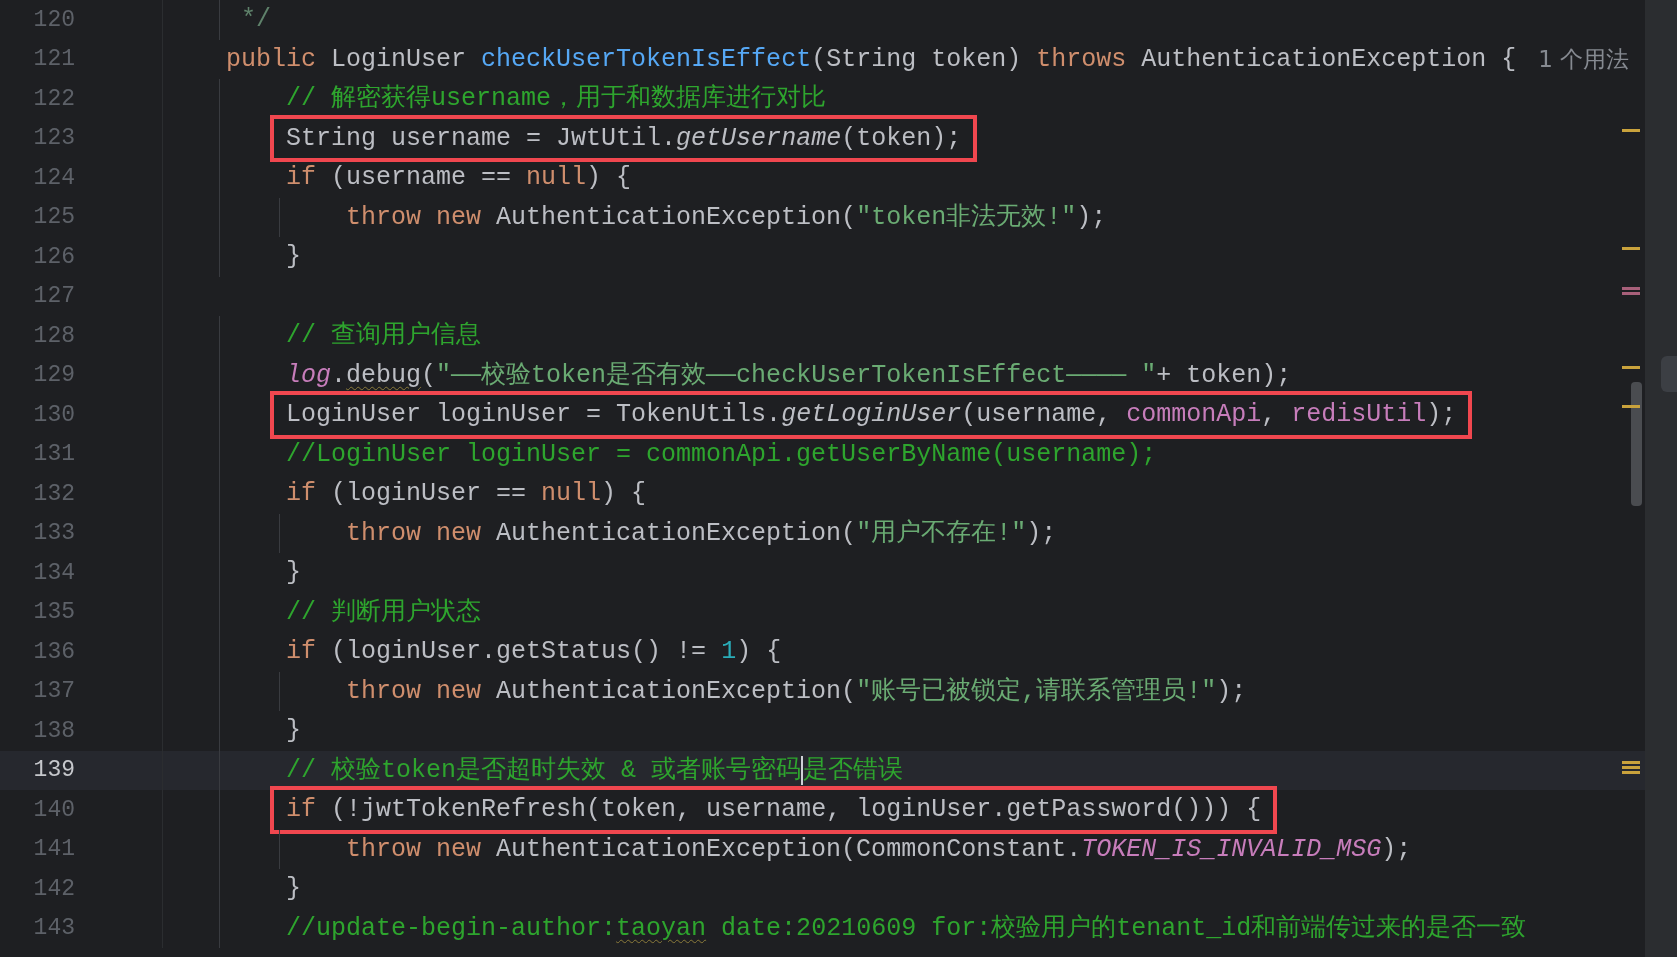 This screenshot has width=1677, height=957. Describe the element at coordinates (53, 257) in the screenshot. I see `line-number: 126` at that location.